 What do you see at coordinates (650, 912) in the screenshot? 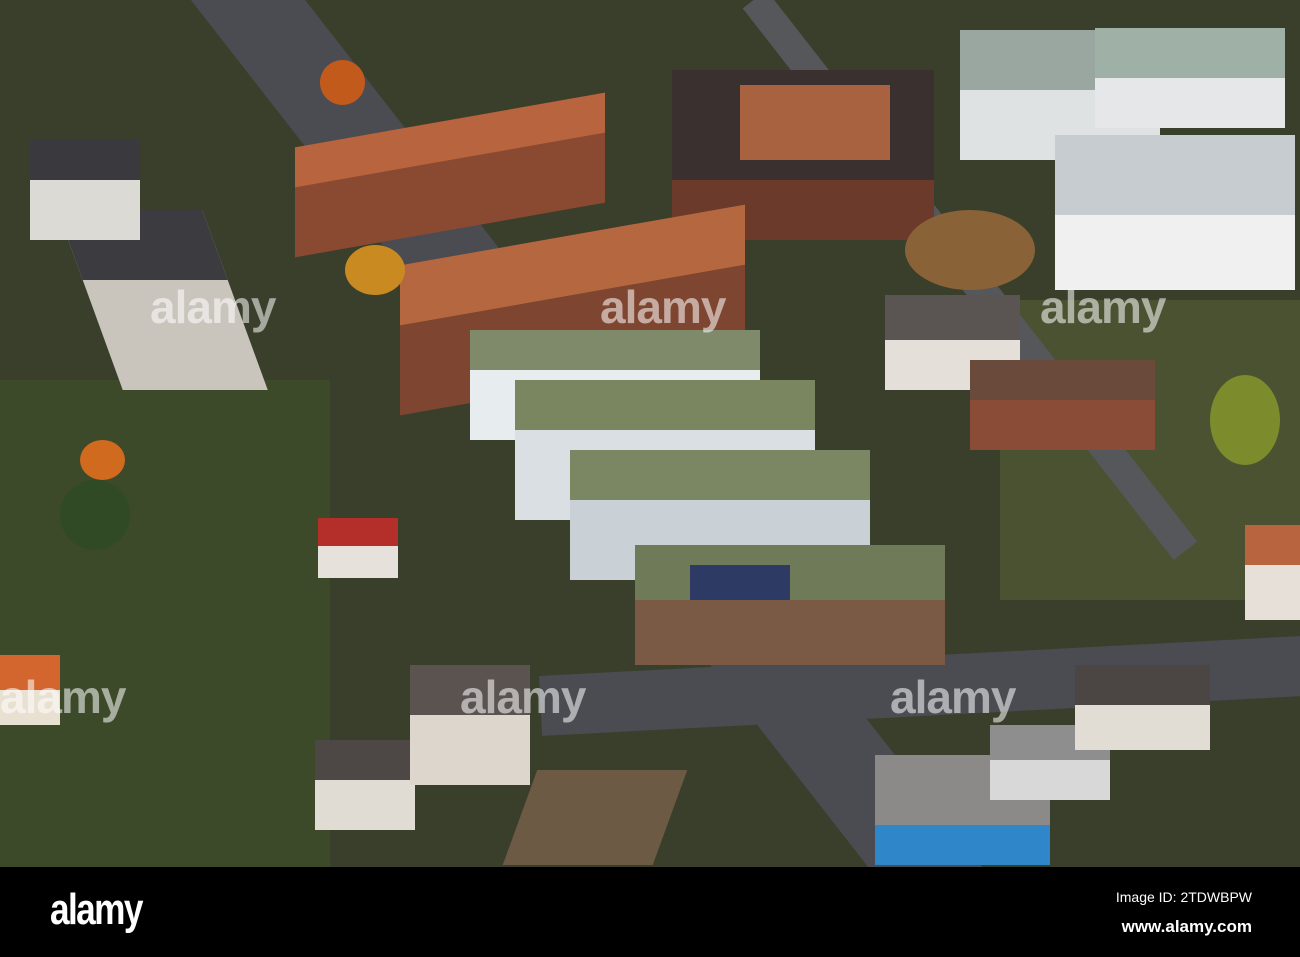
I see `footer-bar: alamy Image ID: 2TDWBPW www.alamy.com` at bounding box center [650, 912].